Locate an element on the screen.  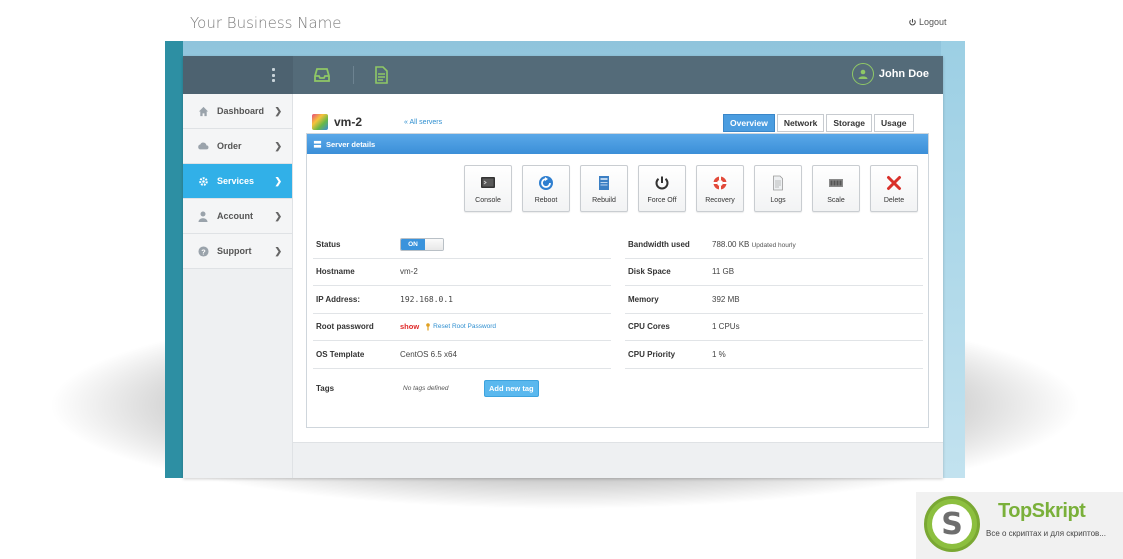
server-title: vm-2 is located at coordinates (337, 122).